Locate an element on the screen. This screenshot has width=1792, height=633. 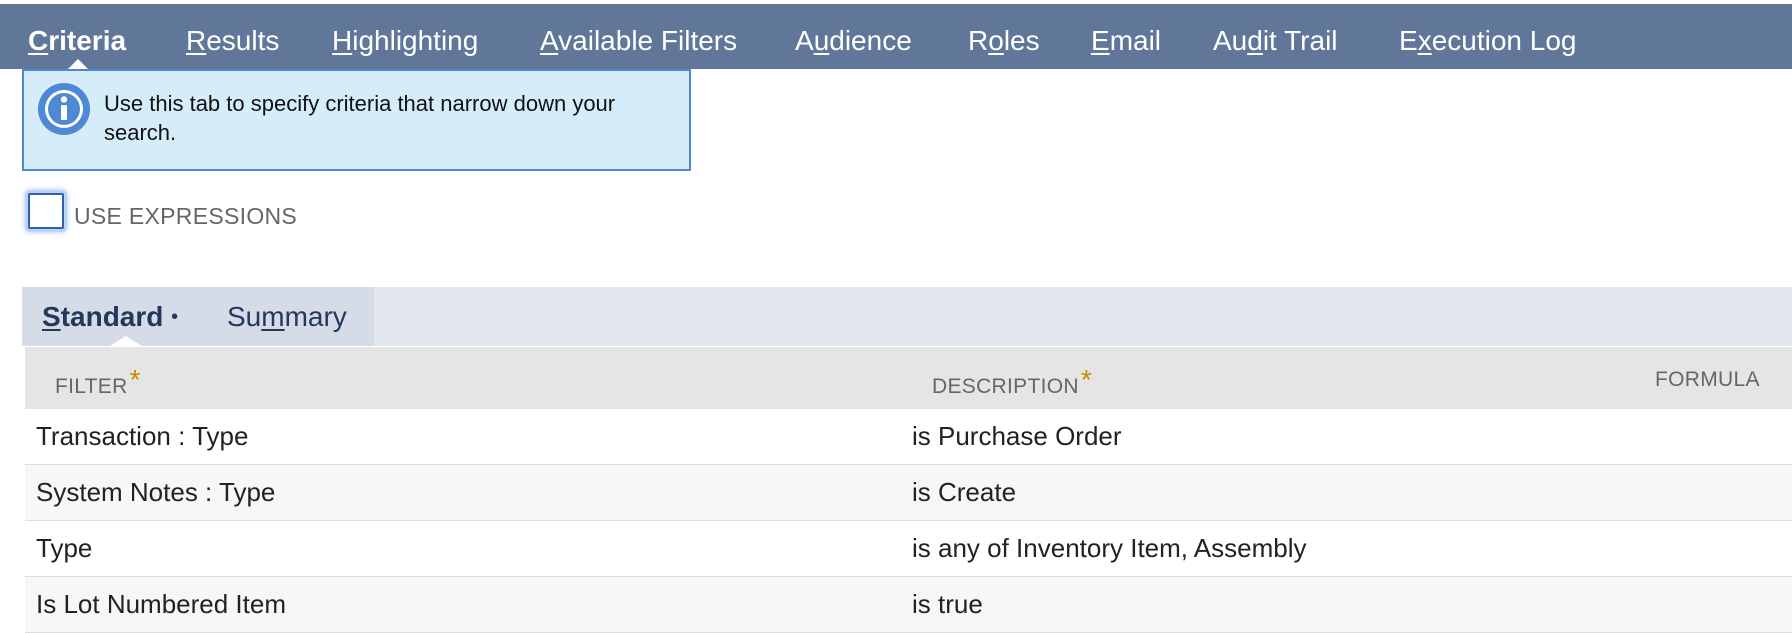
active-tab-pointer is located at coordinates (78, 64).